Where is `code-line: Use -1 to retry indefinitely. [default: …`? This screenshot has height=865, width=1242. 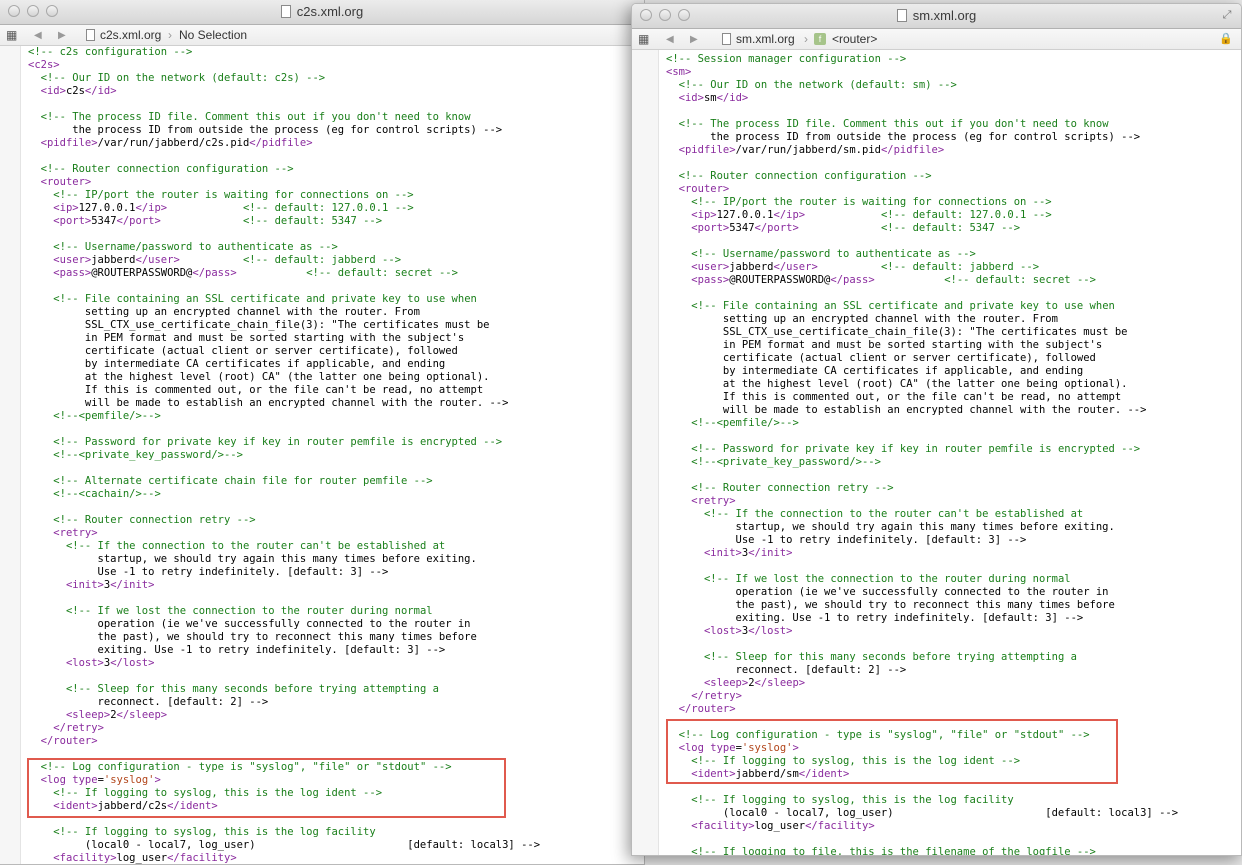
code-line: Use -1 to retry indefinitely. [default: … is located at coordinates (953, 540).